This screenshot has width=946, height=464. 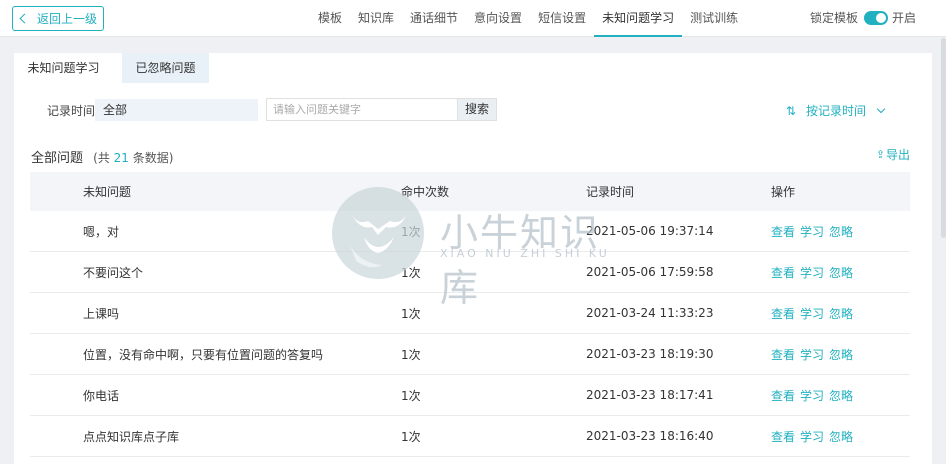 I want to click on nav-item-test-training: 测试训练, so click(x=714, y=18).